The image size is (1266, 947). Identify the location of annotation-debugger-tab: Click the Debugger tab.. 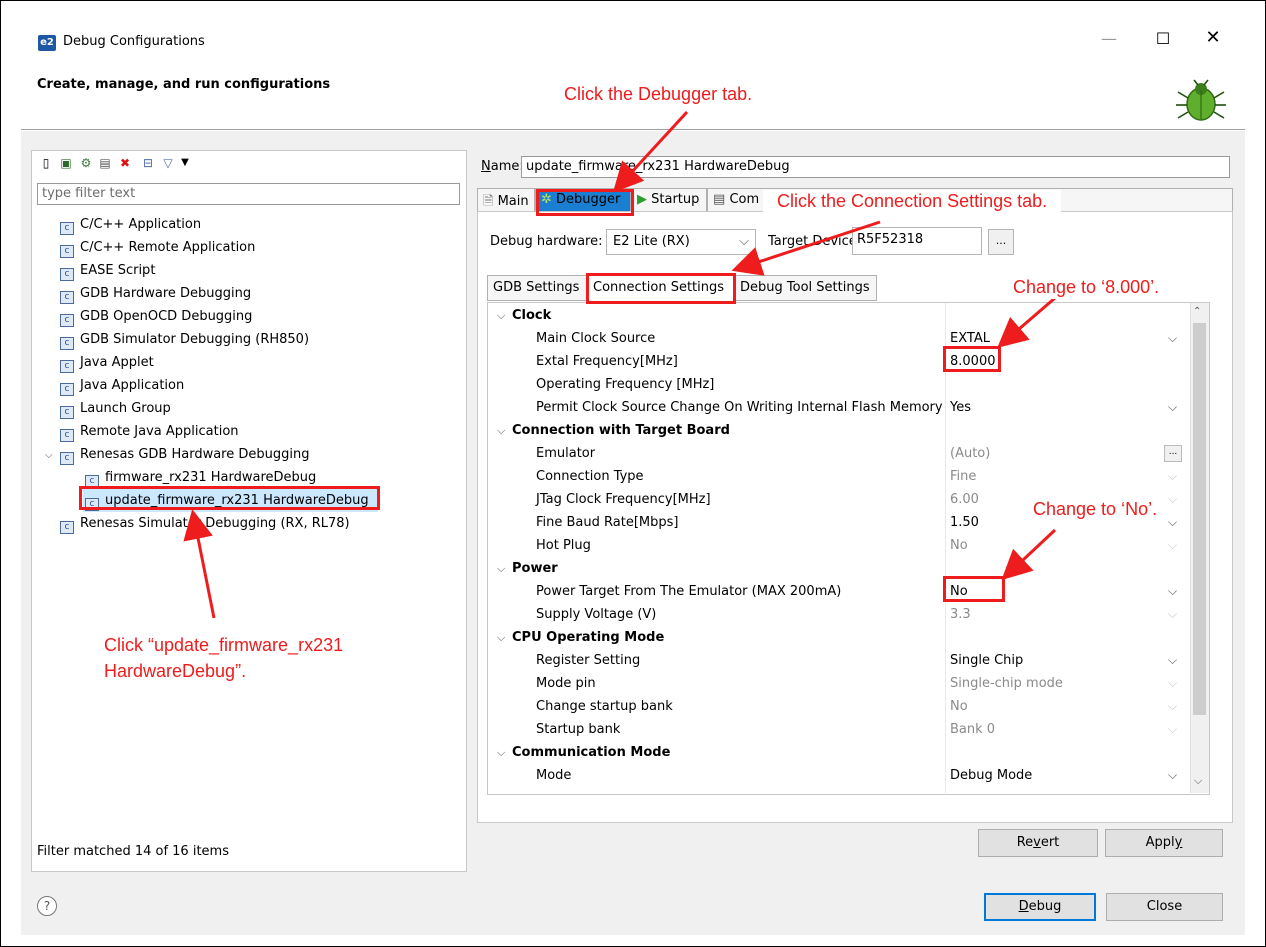
(658, 94).